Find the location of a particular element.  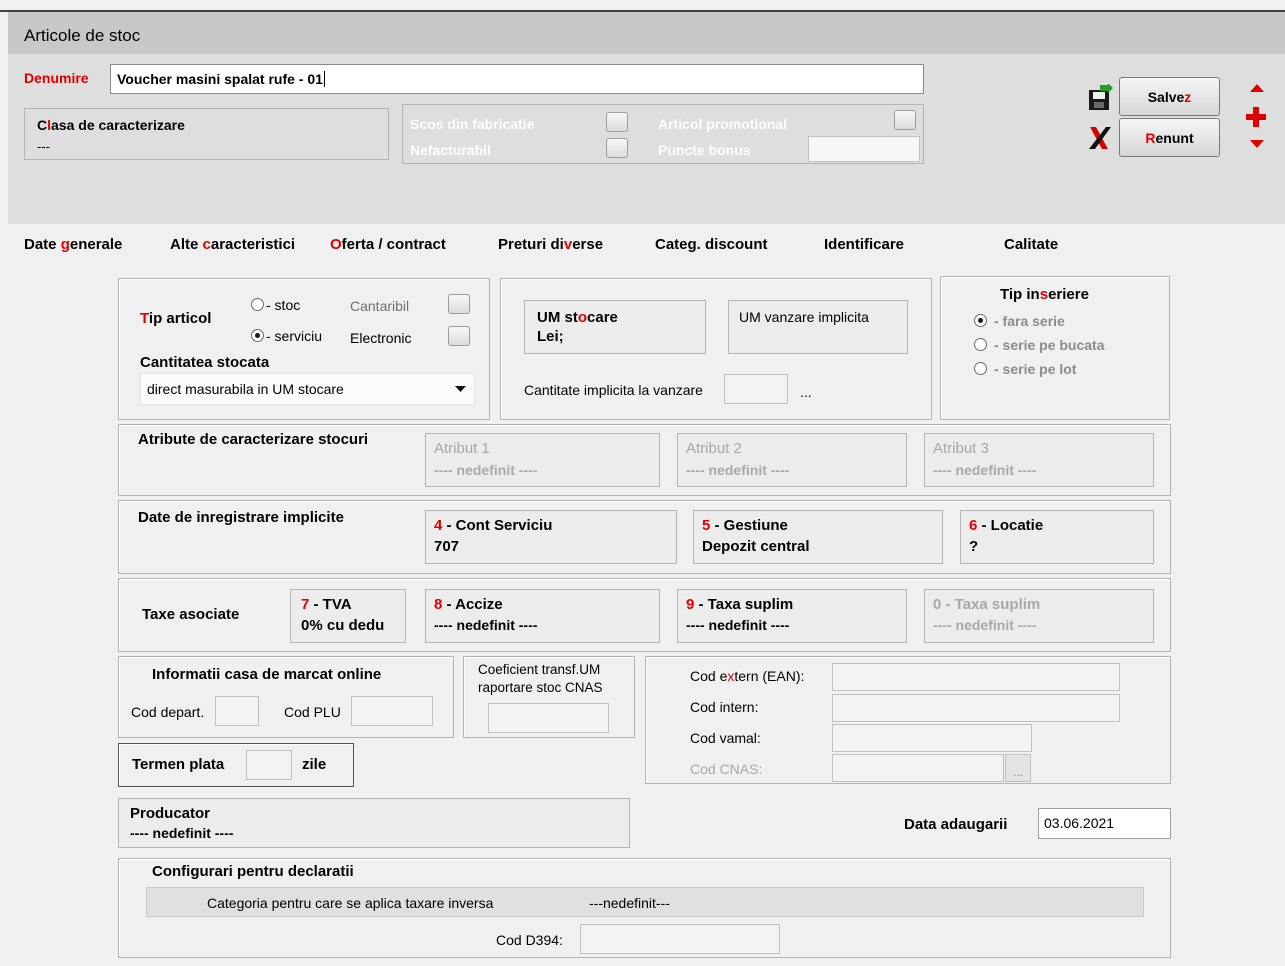

radio-serie-pe-bucata is located at coordinates (980, 344).